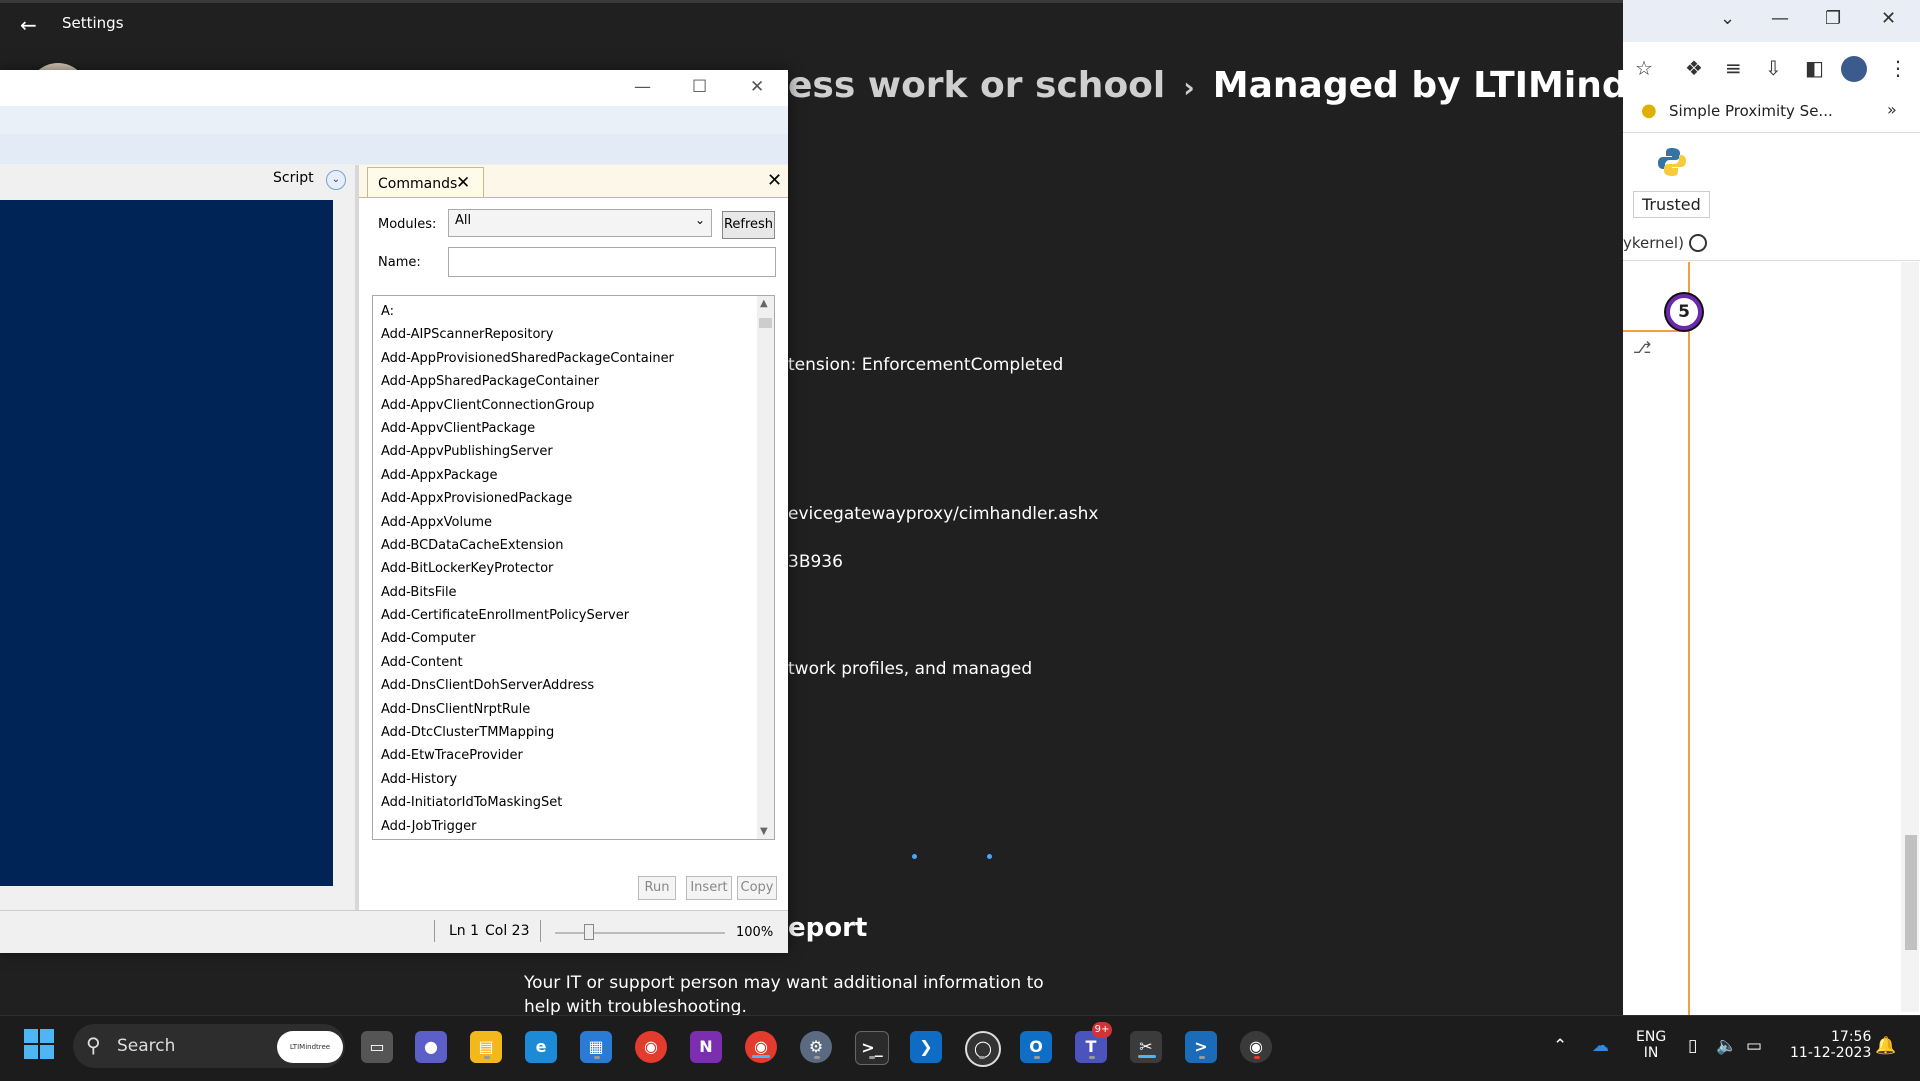 This screenshot has height=1081, width=1920. I want to click on command-list-item: Add-JobTrigger, so click(527, 826).